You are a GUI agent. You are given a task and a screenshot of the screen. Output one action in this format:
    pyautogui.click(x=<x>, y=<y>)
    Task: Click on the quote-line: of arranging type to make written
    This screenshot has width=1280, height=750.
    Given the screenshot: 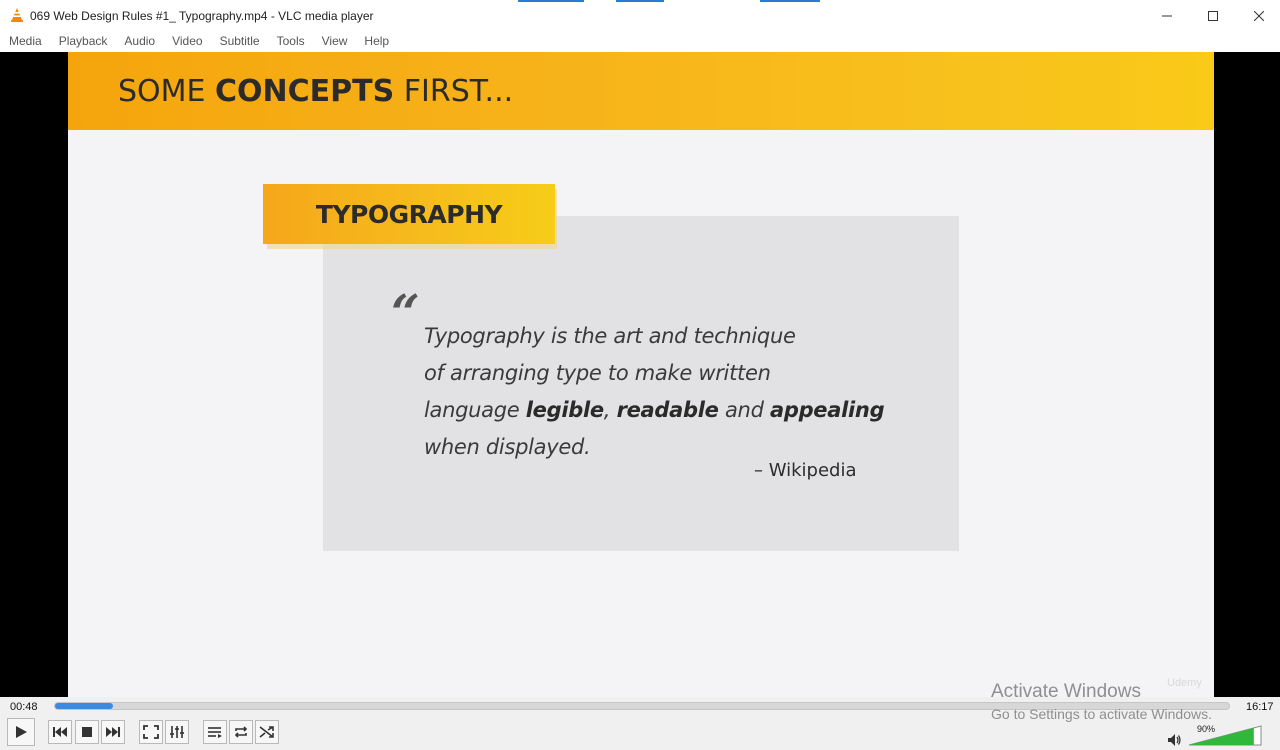 What is the action you would take?
    pyautogui.click(x=597, y=373)
    